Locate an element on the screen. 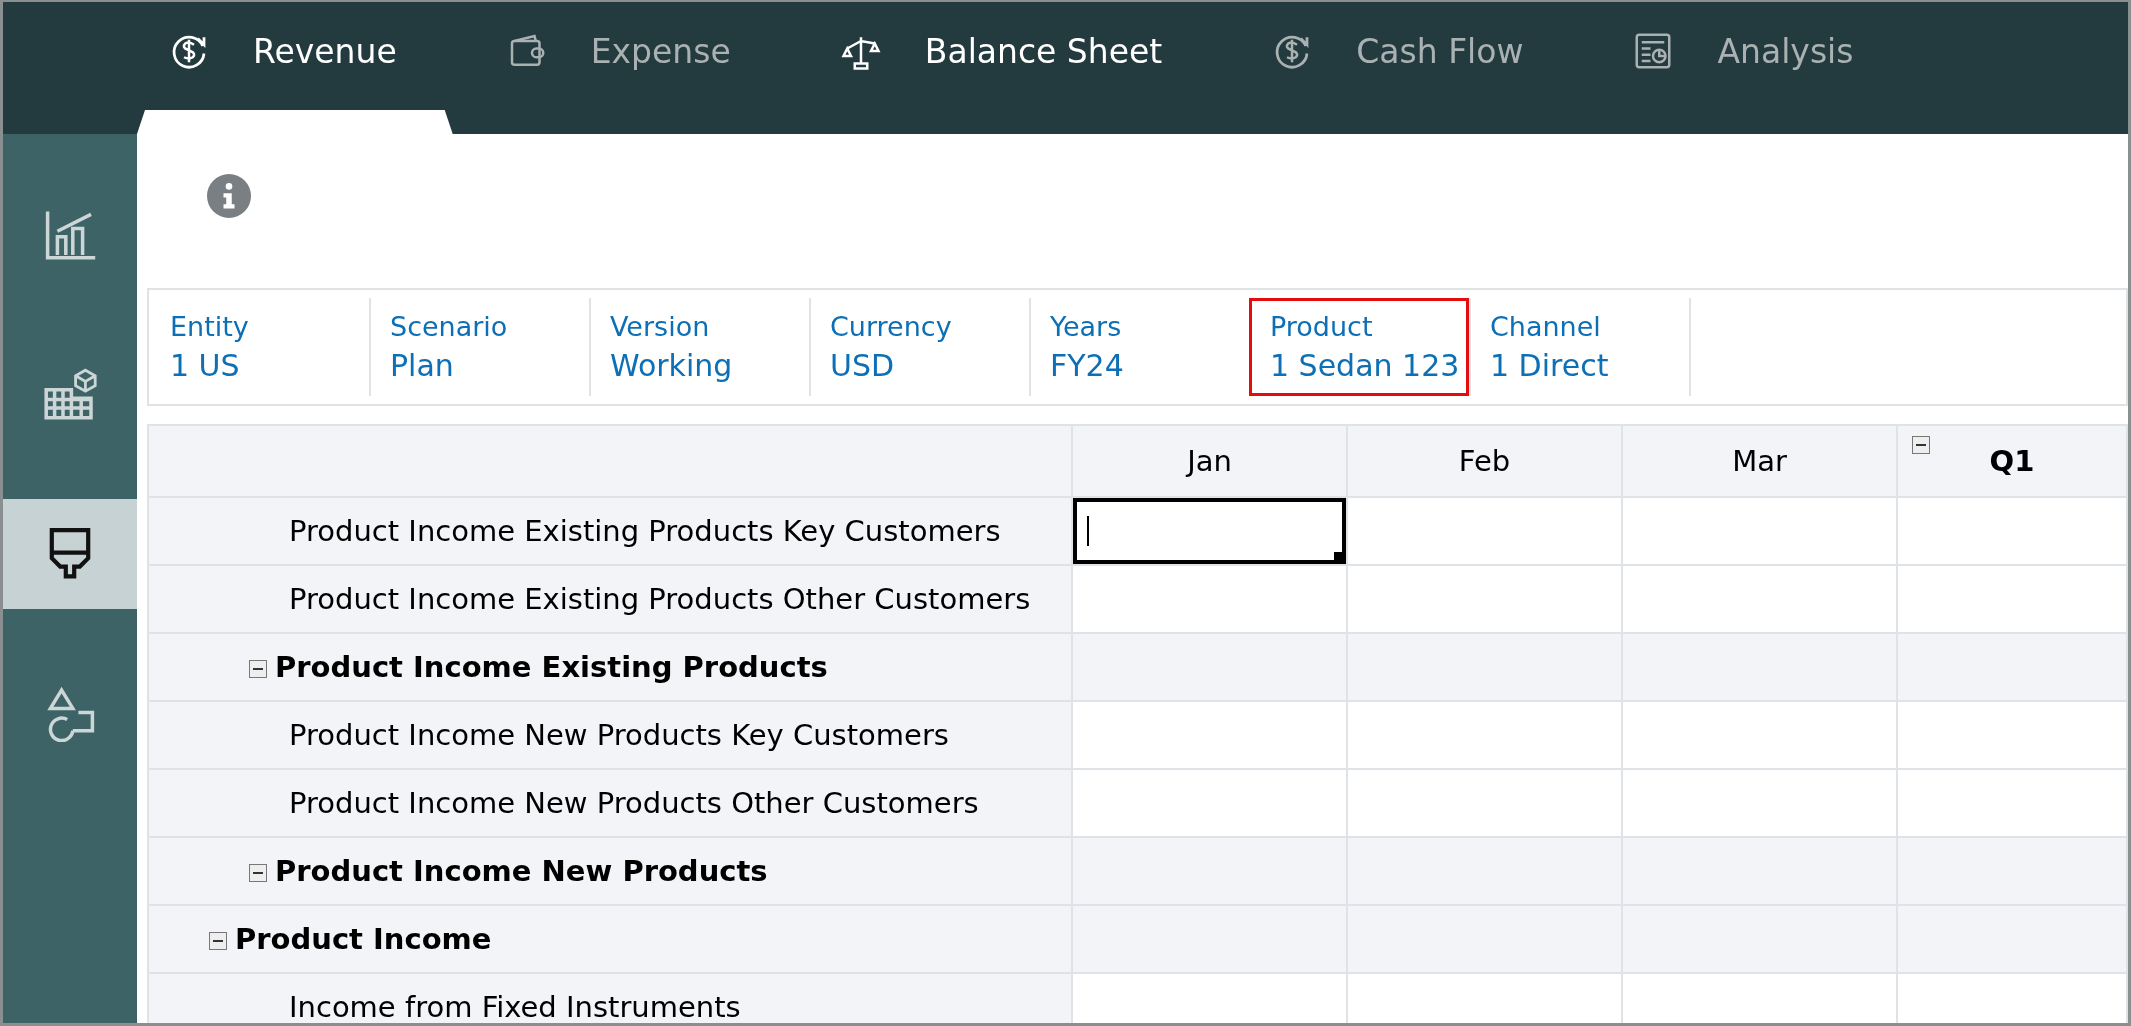  row-label: Product Income New Products is located at coordinates (521, 871).